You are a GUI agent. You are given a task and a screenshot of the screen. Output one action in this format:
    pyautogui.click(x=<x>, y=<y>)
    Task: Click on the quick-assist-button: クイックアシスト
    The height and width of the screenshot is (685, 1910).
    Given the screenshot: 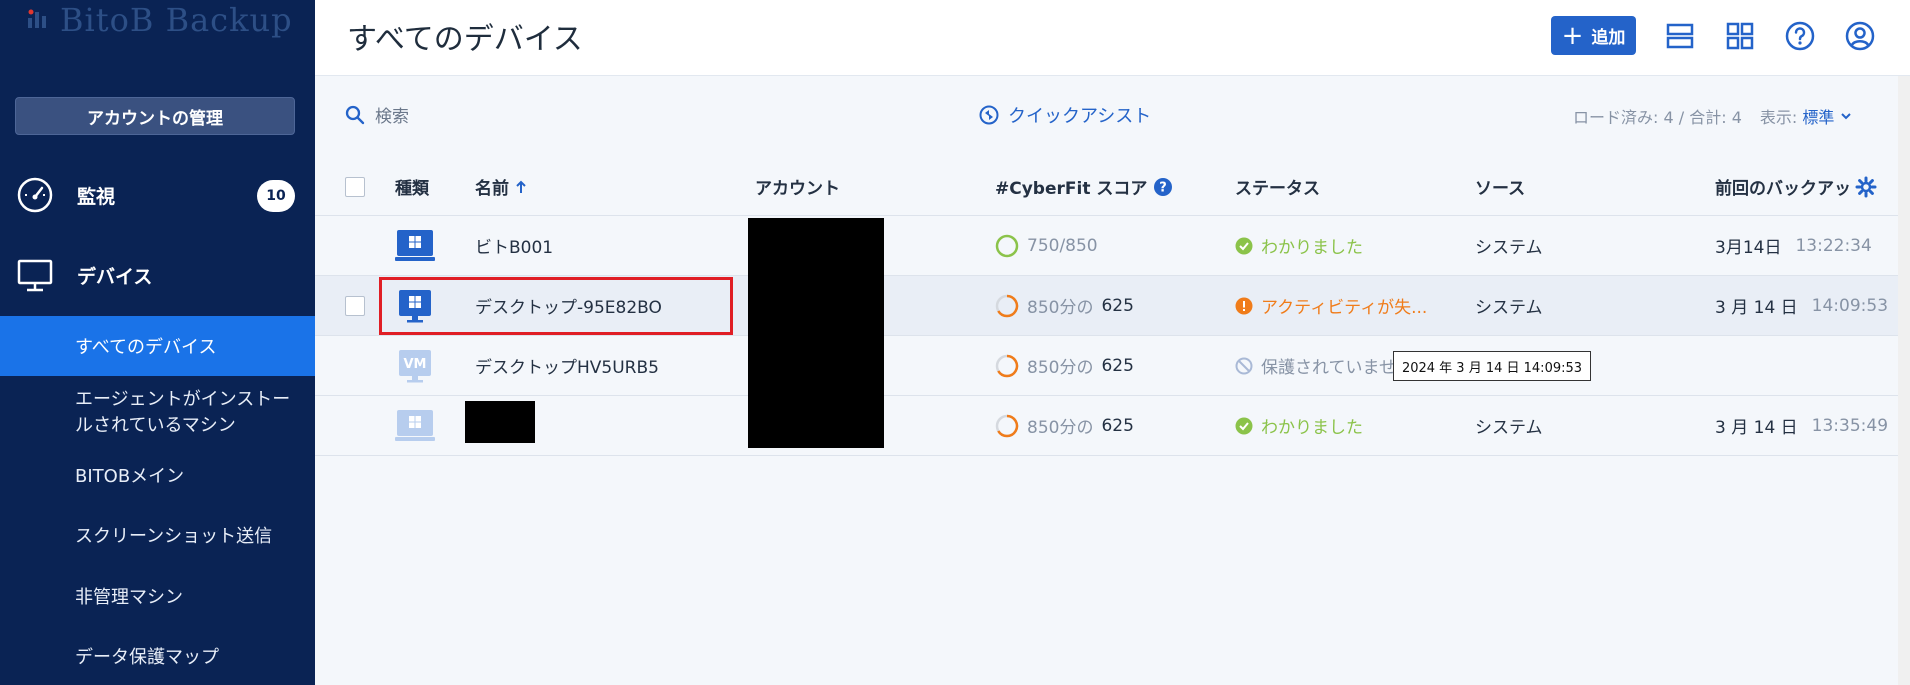 What is the action you would take?
    pyautogui.click(x=1064, y=115)
    